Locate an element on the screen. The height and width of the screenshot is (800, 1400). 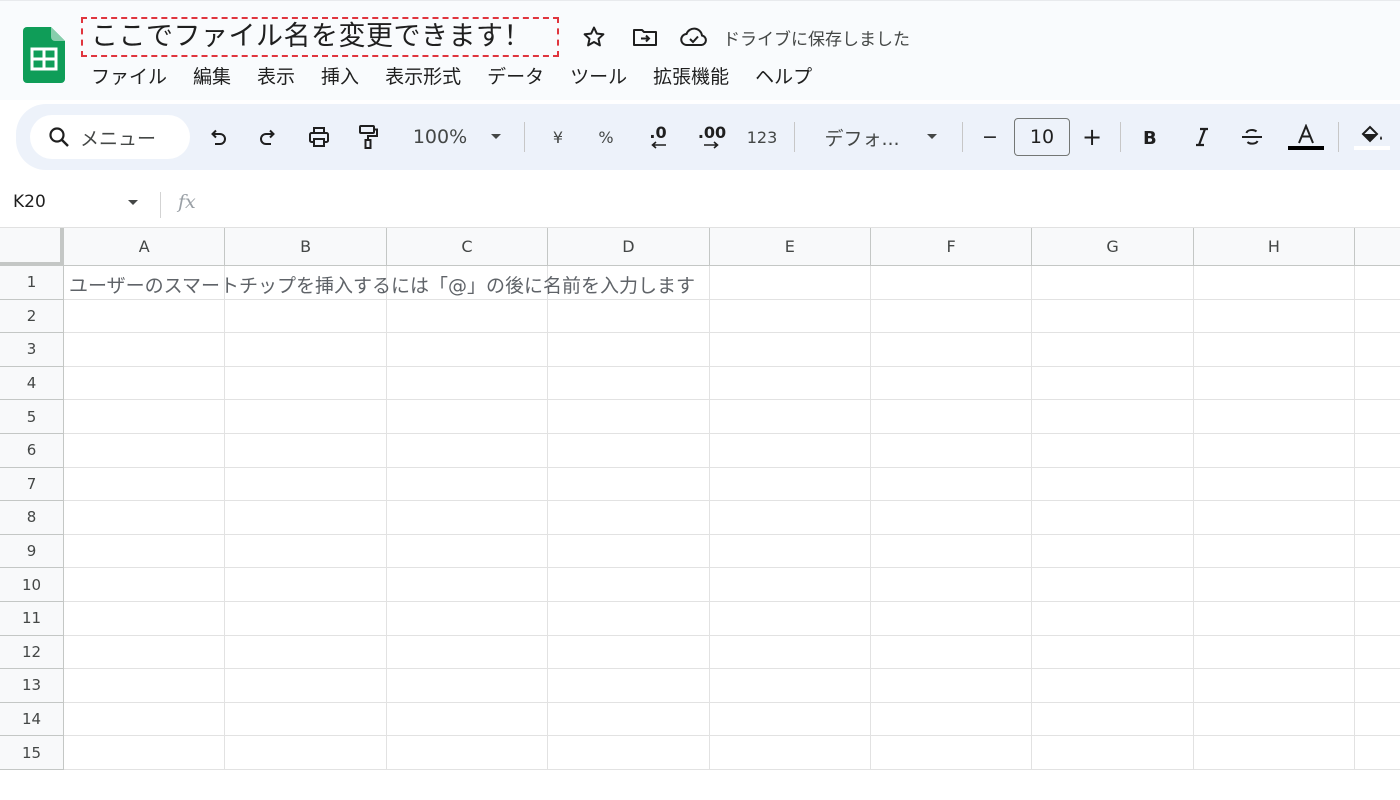
column-header-partial is located at coordinates (1377, 247).